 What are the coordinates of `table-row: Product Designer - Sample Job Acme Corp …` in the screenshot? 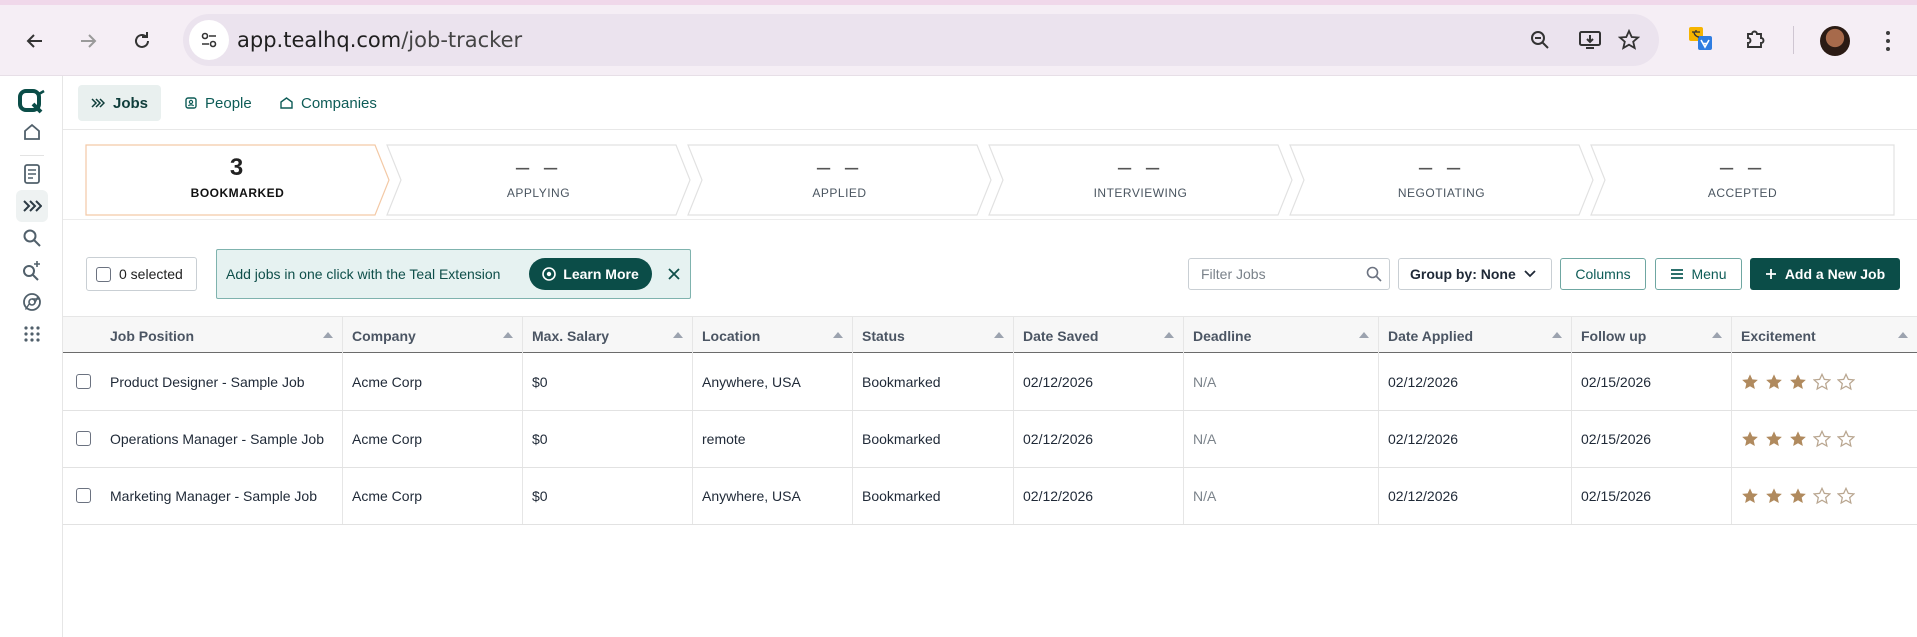 It's located at (990, 382).